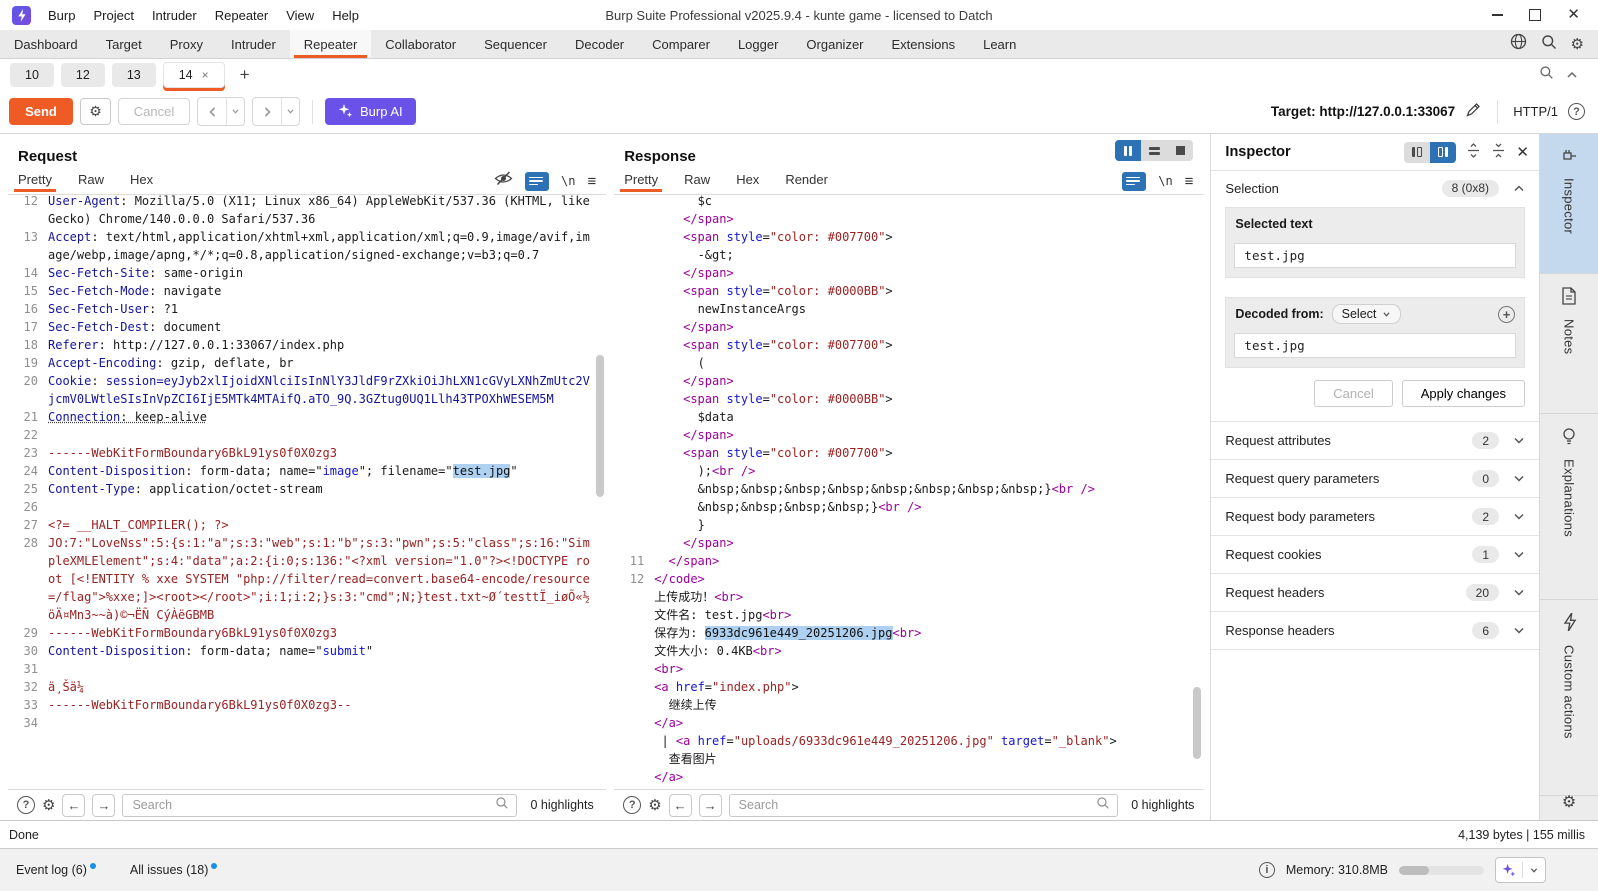  What do you see at coordinates (141, 181) in the screenshot?
I see `request-tab-hex: Hex` at bounding box center [141, 181].